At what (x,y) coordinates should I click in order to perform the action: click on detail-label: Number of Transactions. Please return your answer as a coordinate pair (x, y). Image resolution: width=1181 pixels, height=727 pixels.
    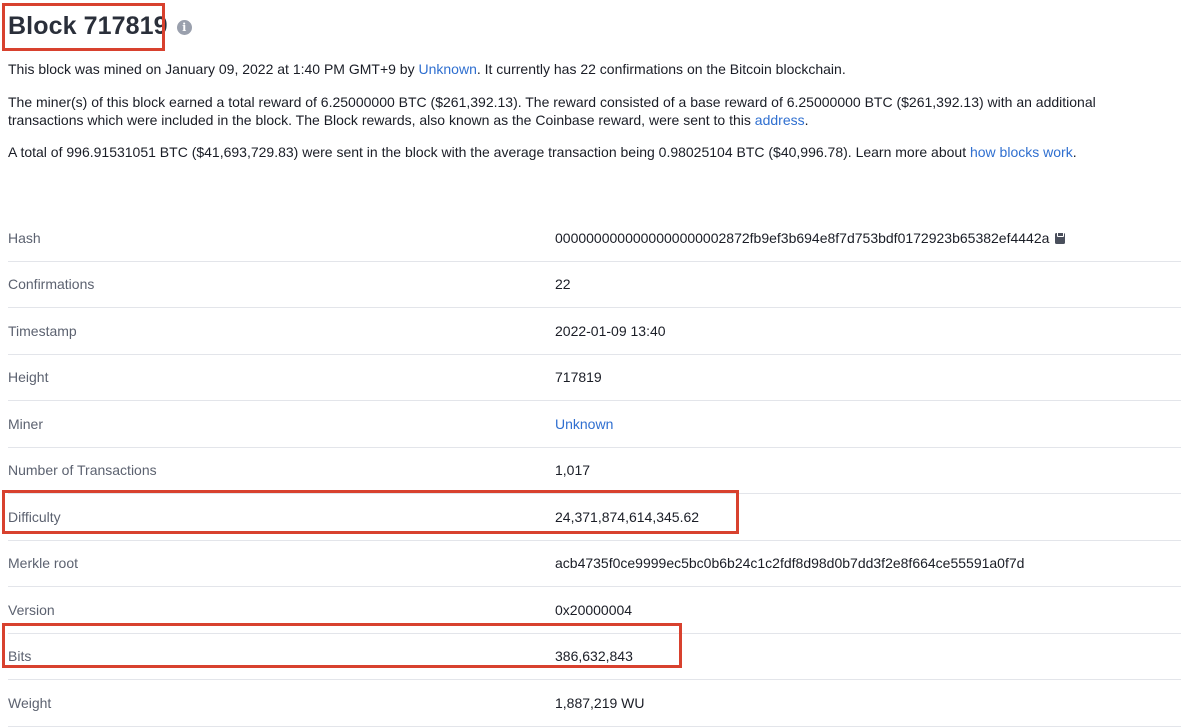
    Looking at the image, I should click on (82, 470).